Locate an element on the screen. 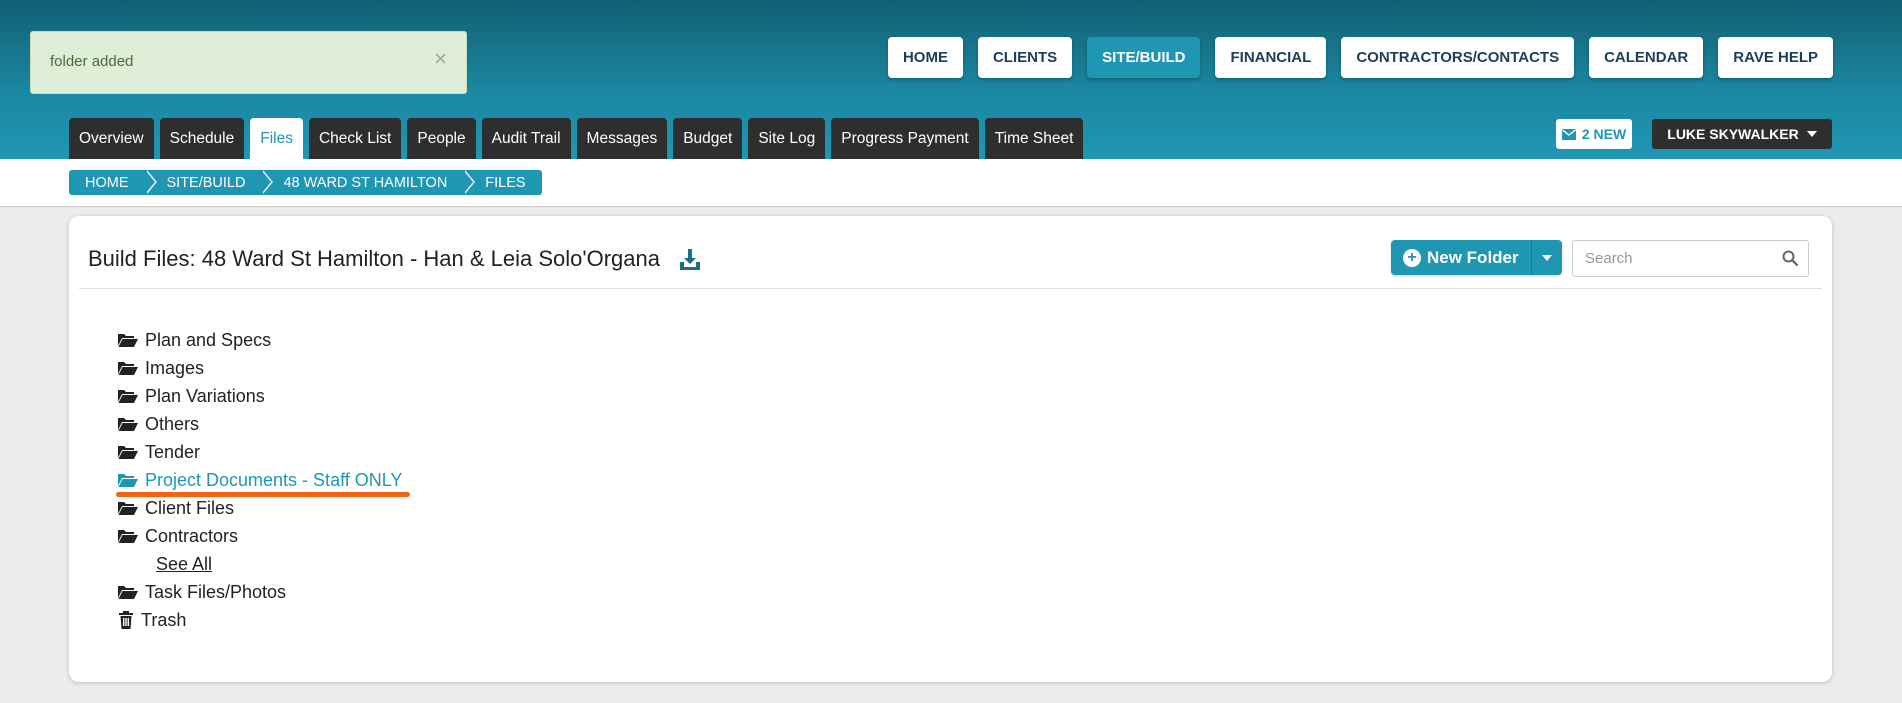 The image size is (1902, 703). nav-rave-help-button: RAVE HELP is located at coordinates (1775, 57).